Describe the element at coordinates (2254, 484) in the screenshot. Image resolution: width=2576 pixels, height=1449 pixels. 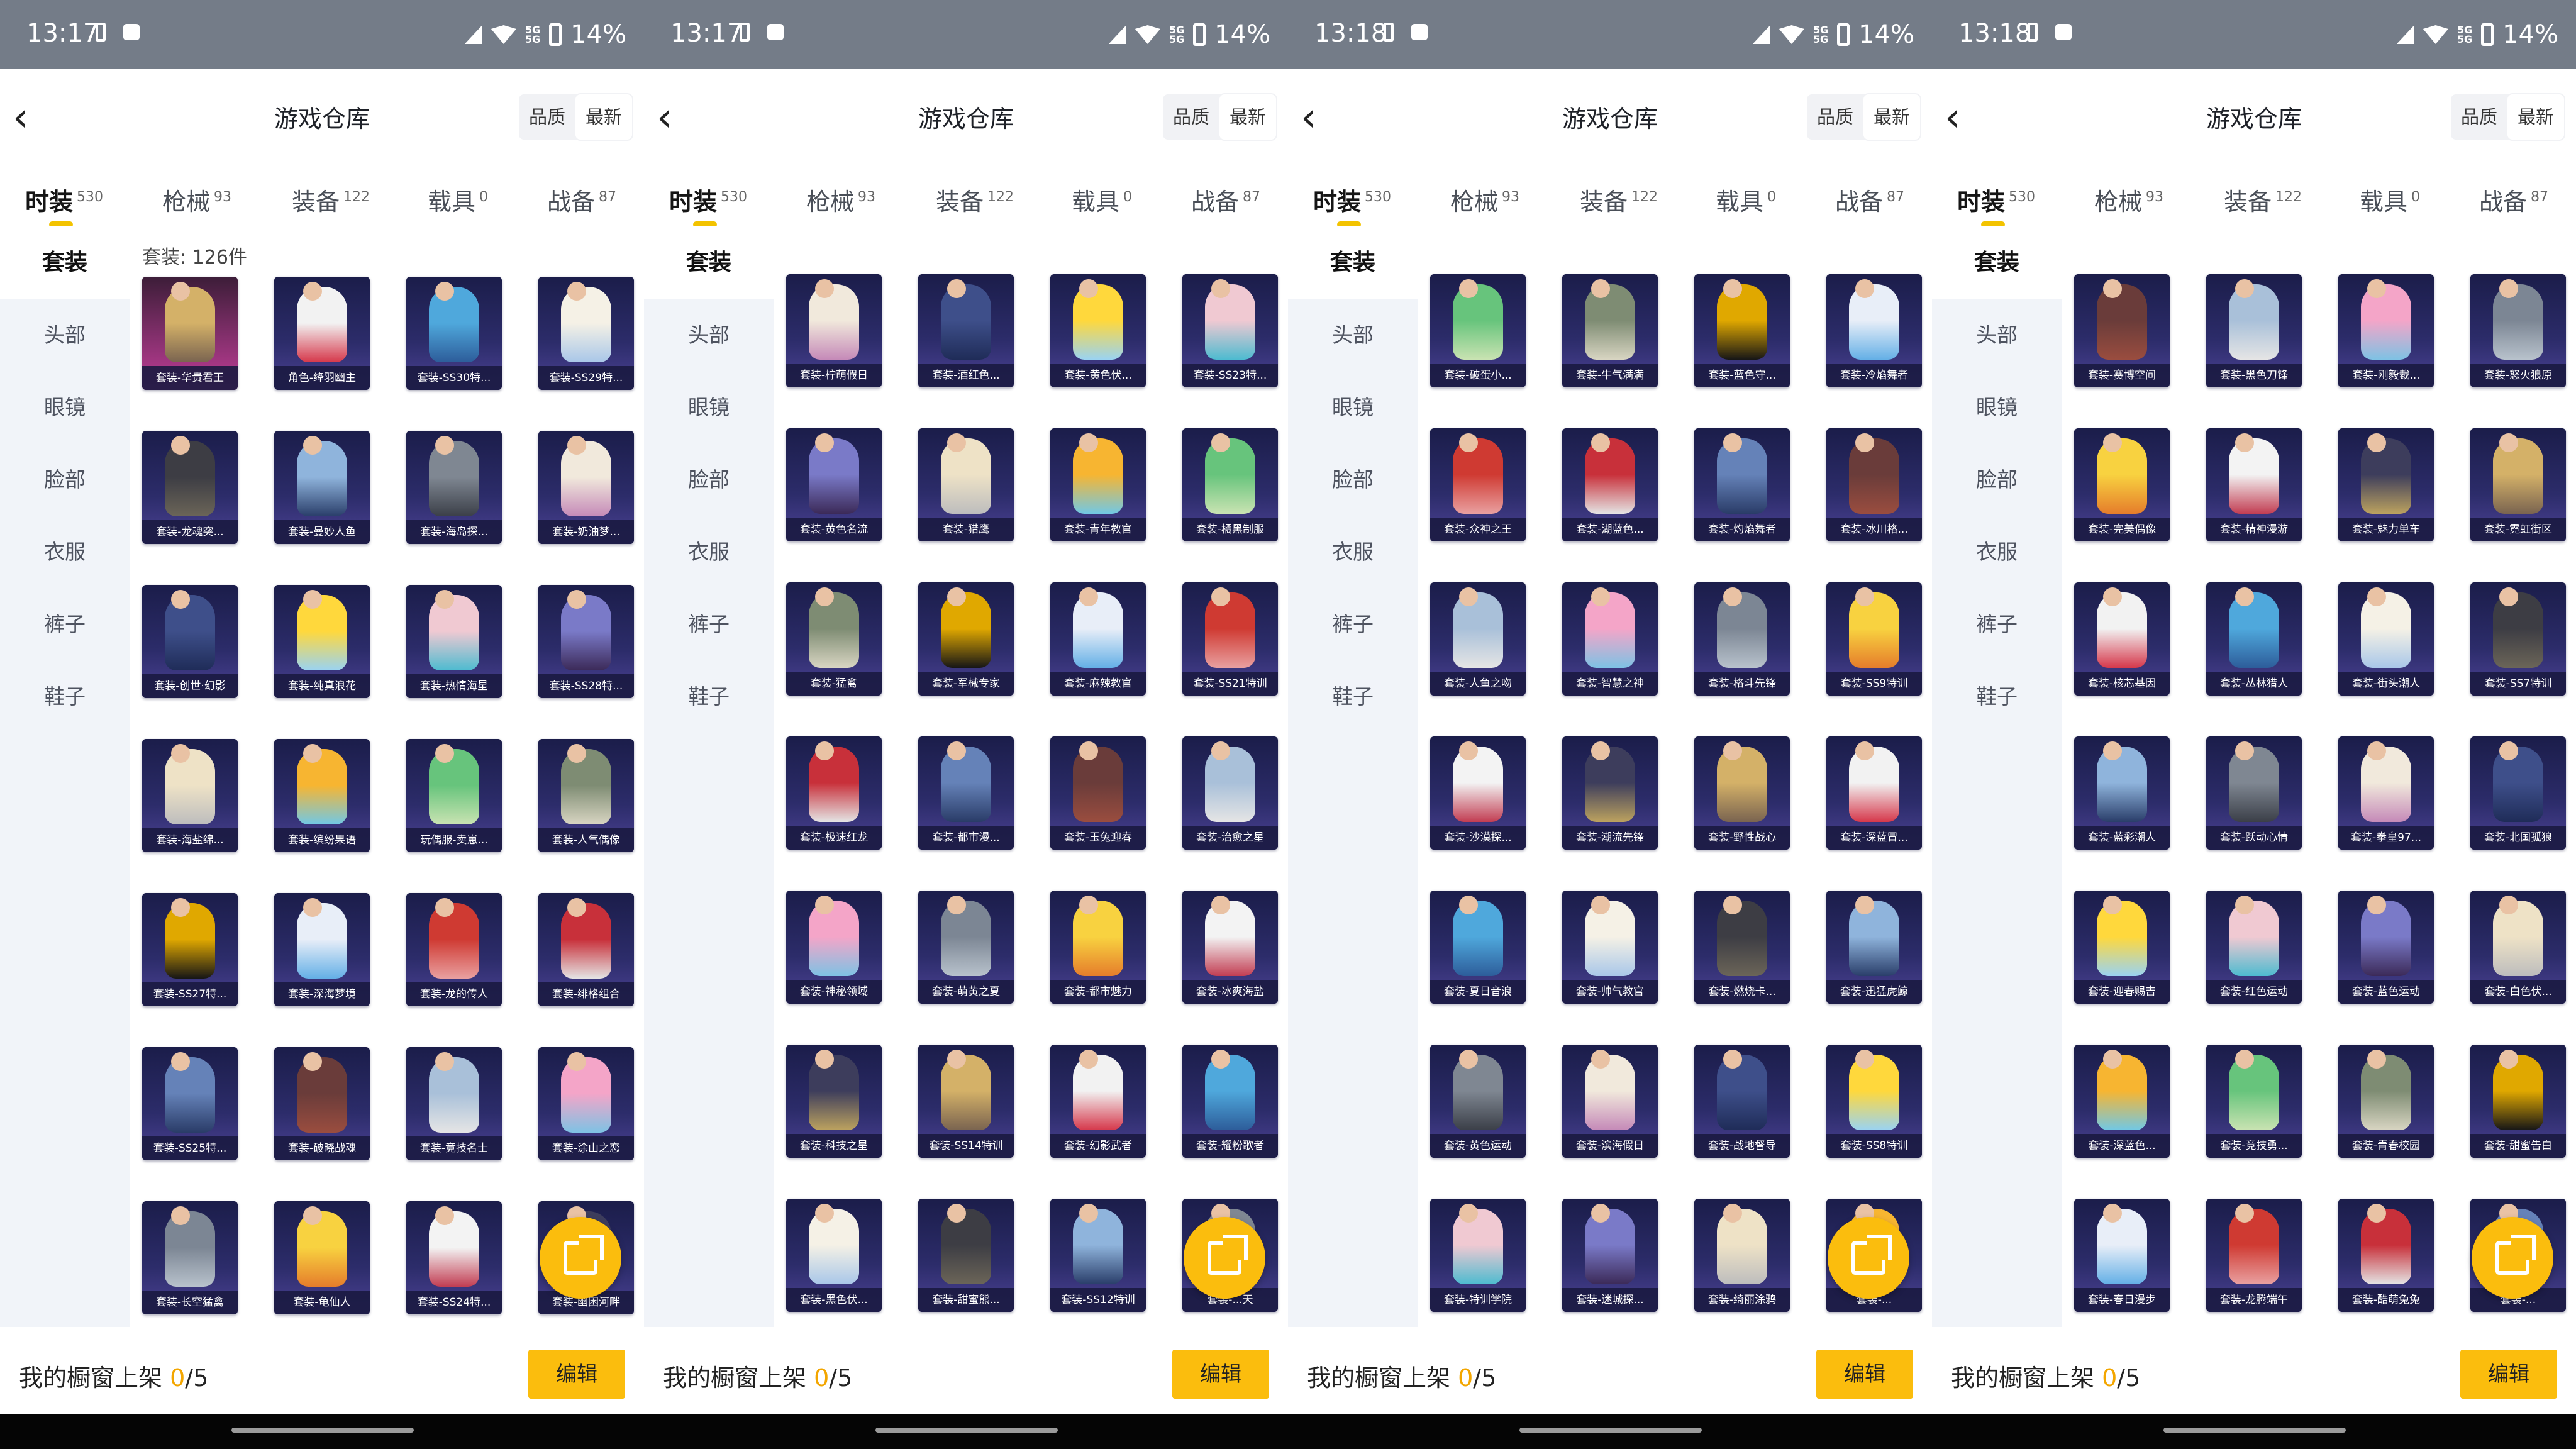
I see `item-card: 套装-精神漫游` at that location.